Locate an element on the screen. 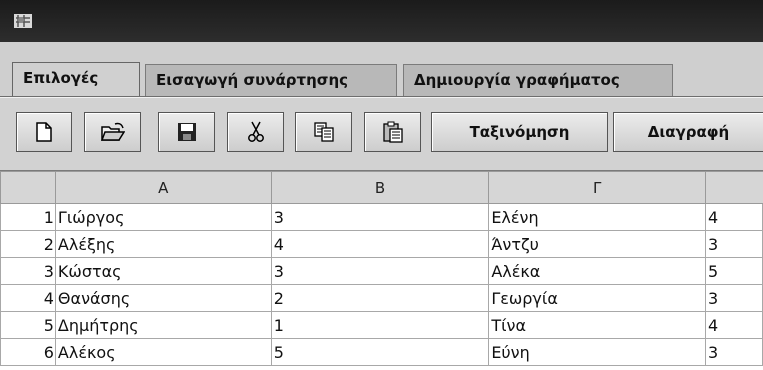 The image size is (763, 370). cell-a: Κώστας is located at coordinates (163, 271).